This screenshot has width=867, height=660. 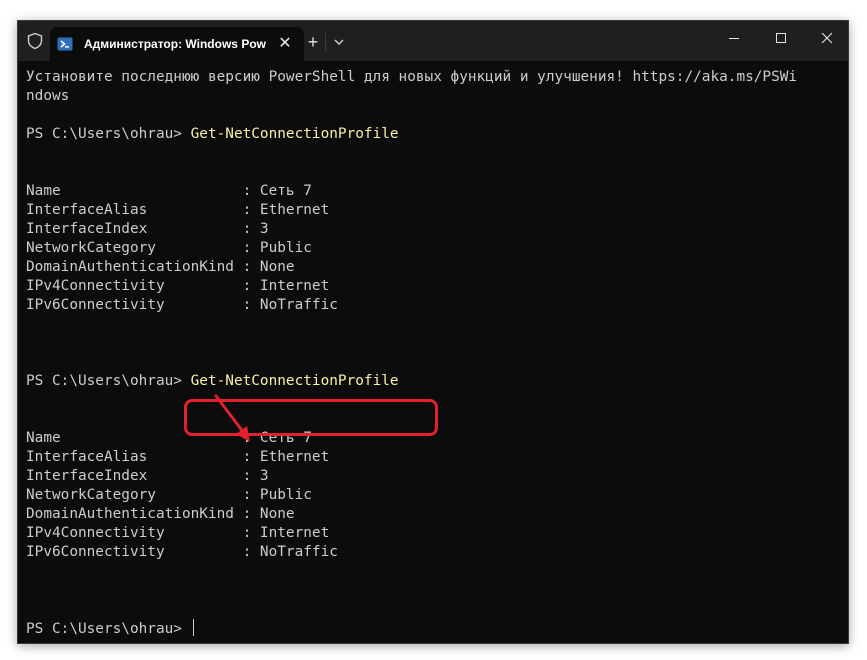 What do you see at coordinates (339, 42) in the screenshot?
I see `chevron-down-icon` at bounding box center [339, 42].